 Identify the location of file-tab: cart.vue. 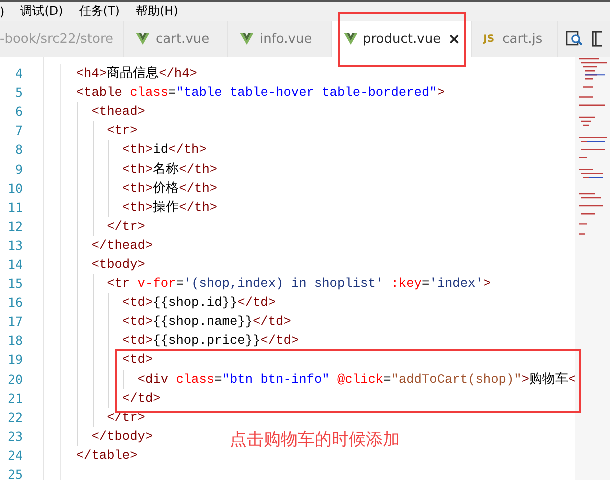
(176, 39).